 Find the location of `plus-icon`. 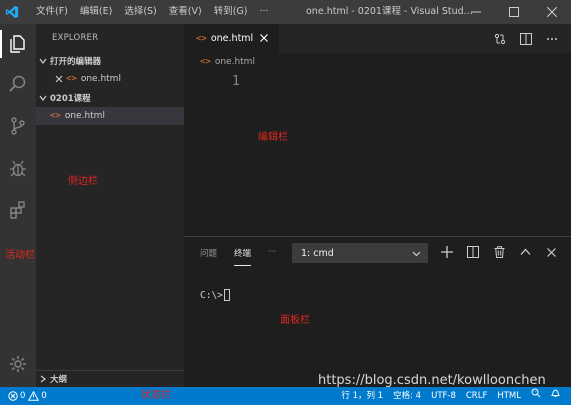

plus-icon is located at coordinates (447, 252).